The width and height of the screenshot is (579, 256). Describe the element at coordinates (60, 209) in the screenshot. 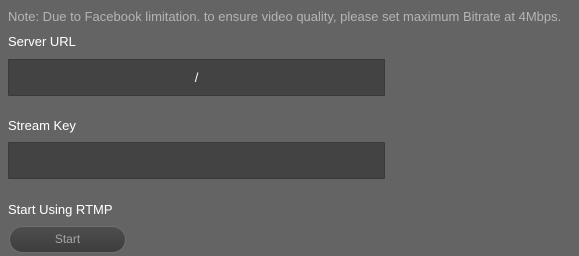

I see `start-rtmp-label: Start Using RTMP` at that location.